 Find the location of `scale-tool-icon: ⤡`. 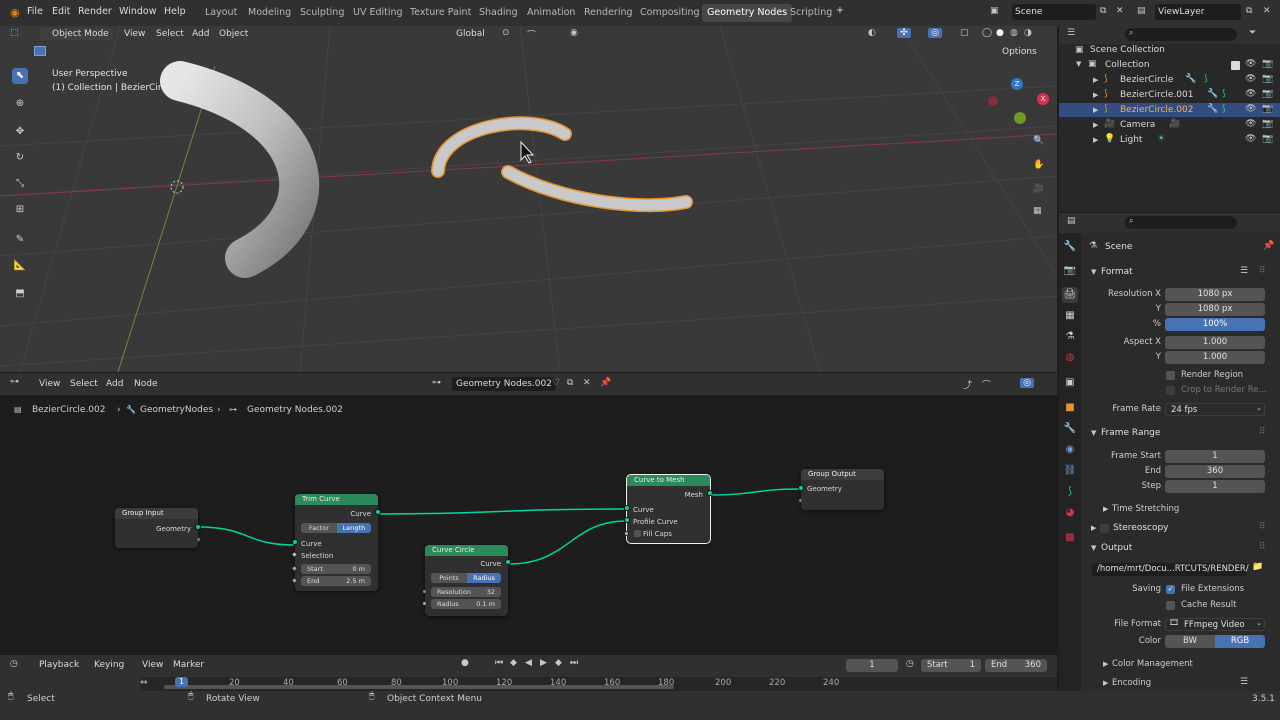

scale-tool-icon: ⤡ is located at coordinates (20, 184).